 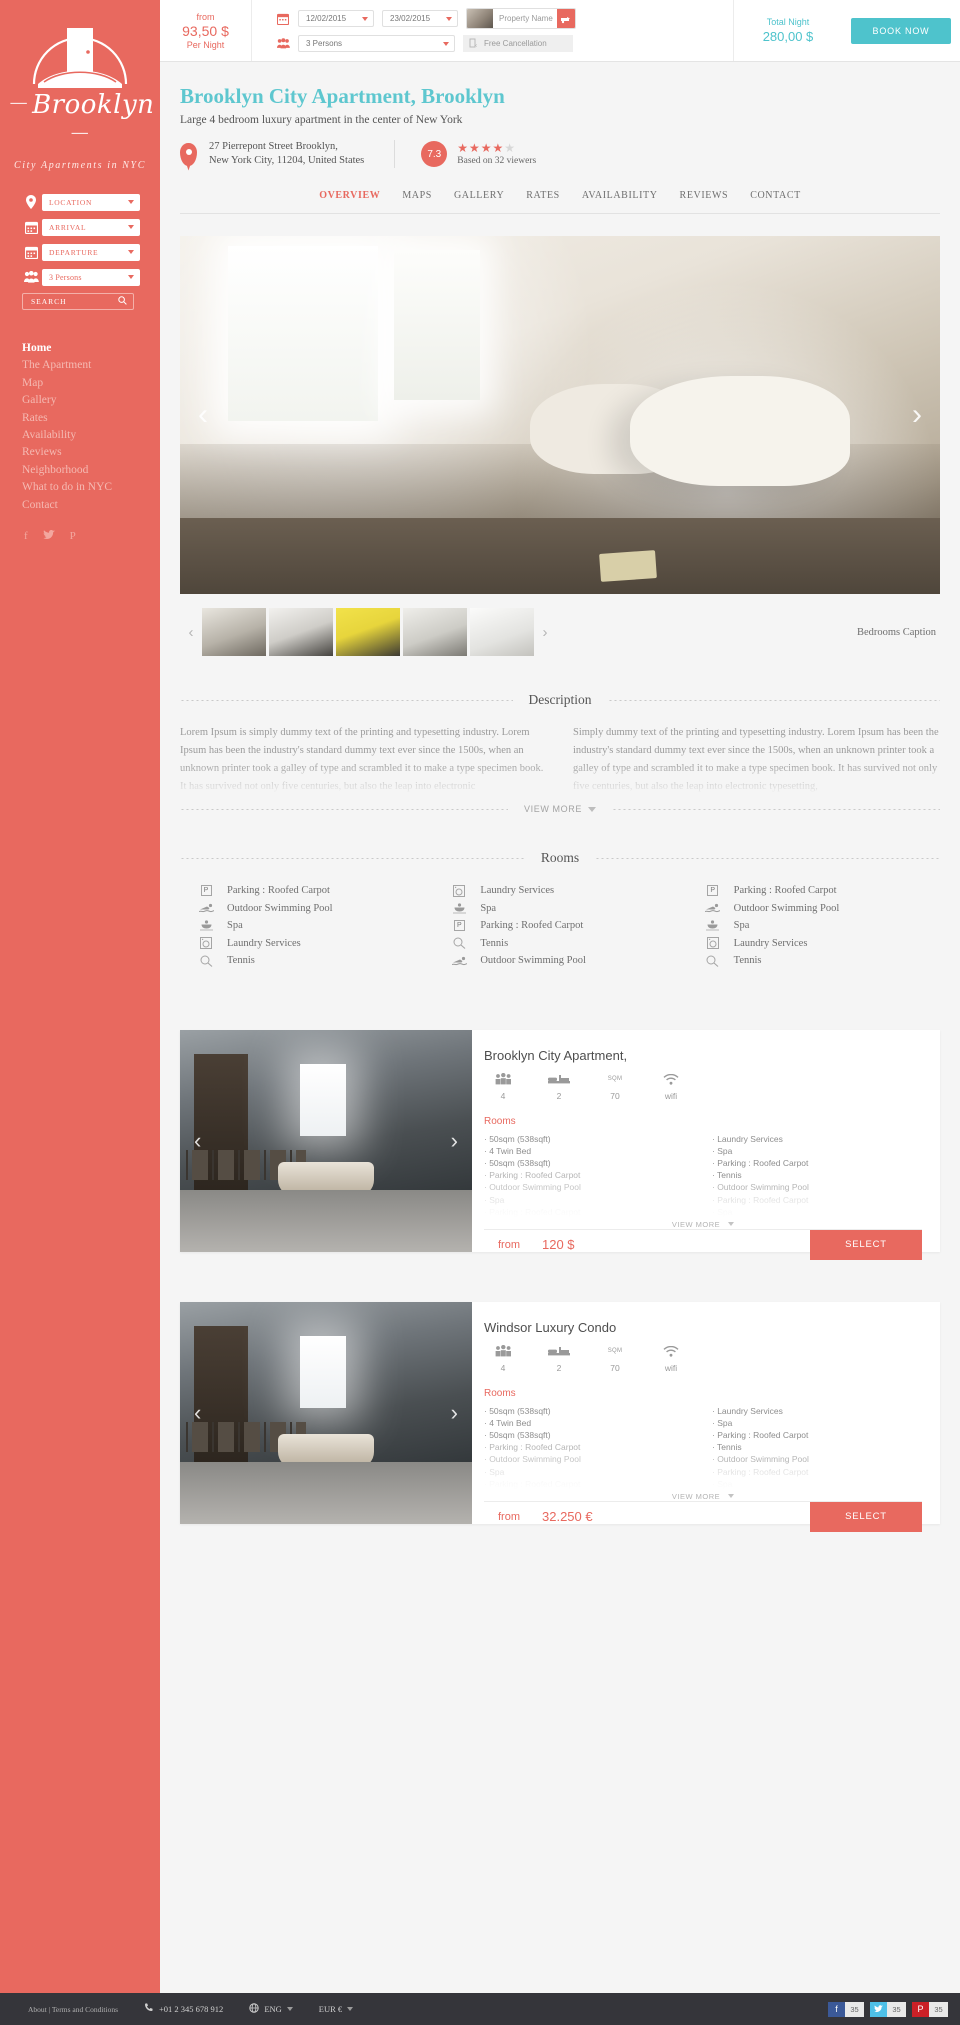 I want to click on persons-icon, so click(x=283, y=44).